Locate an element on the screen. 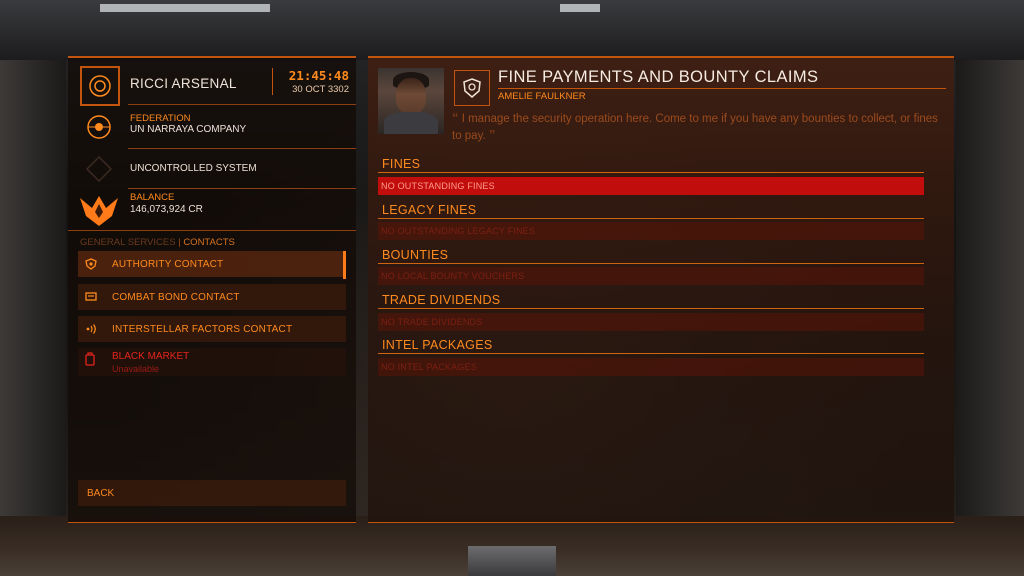 The image size is (1024, 576). portrait-face is located at coordinates (411, 96).